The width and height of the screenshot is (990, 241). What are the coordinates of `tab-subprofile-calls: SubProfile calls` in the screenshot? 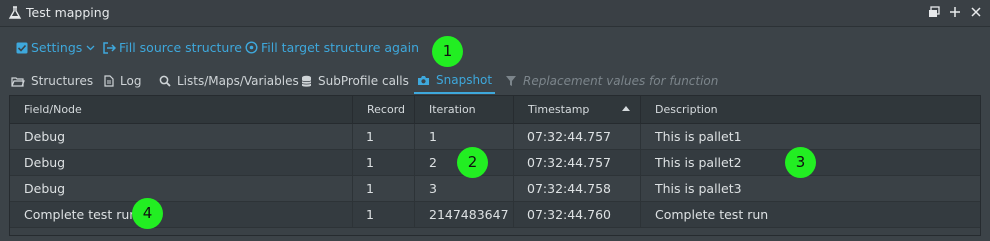 It's located at (355, 81).